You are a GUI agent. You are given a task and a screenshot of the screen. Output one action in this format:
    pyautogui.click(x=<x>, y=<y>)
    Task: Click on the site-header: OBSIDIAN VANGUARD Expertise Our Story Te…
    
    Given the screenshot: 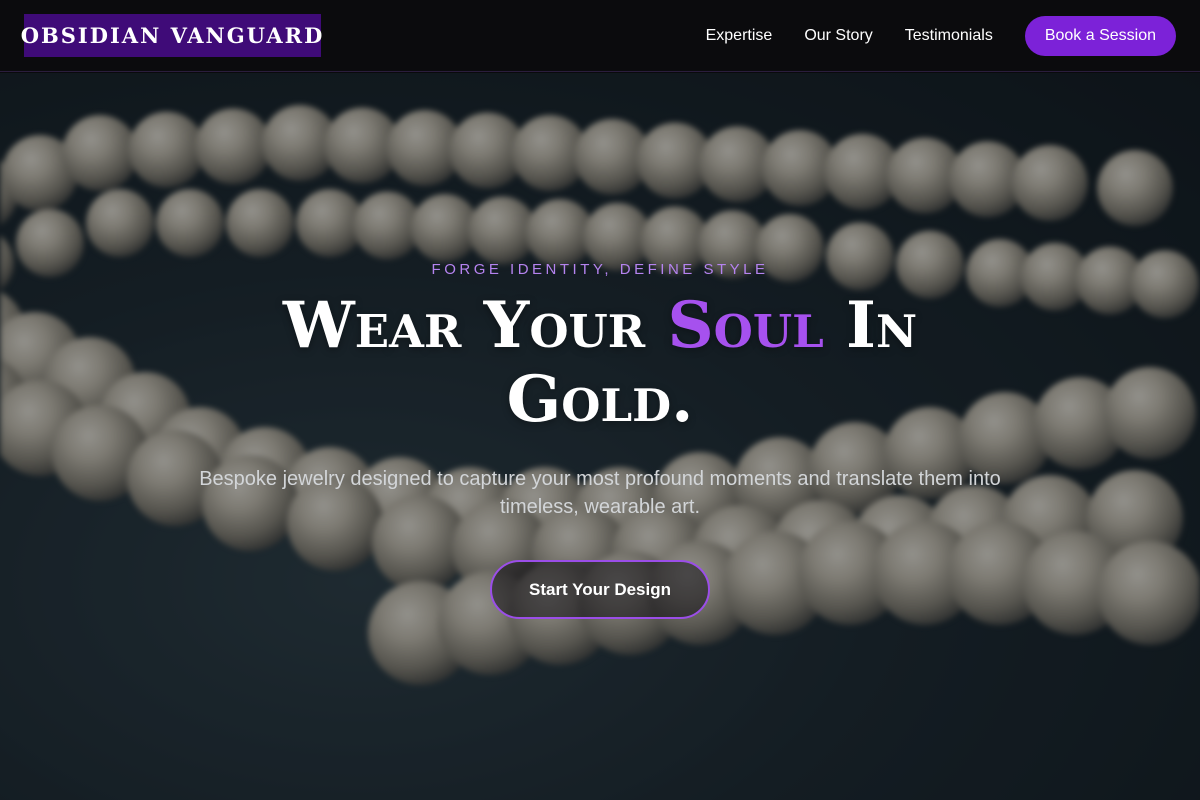 What is the action you would take?
    pyautogui.click(x=600, y=36)
    